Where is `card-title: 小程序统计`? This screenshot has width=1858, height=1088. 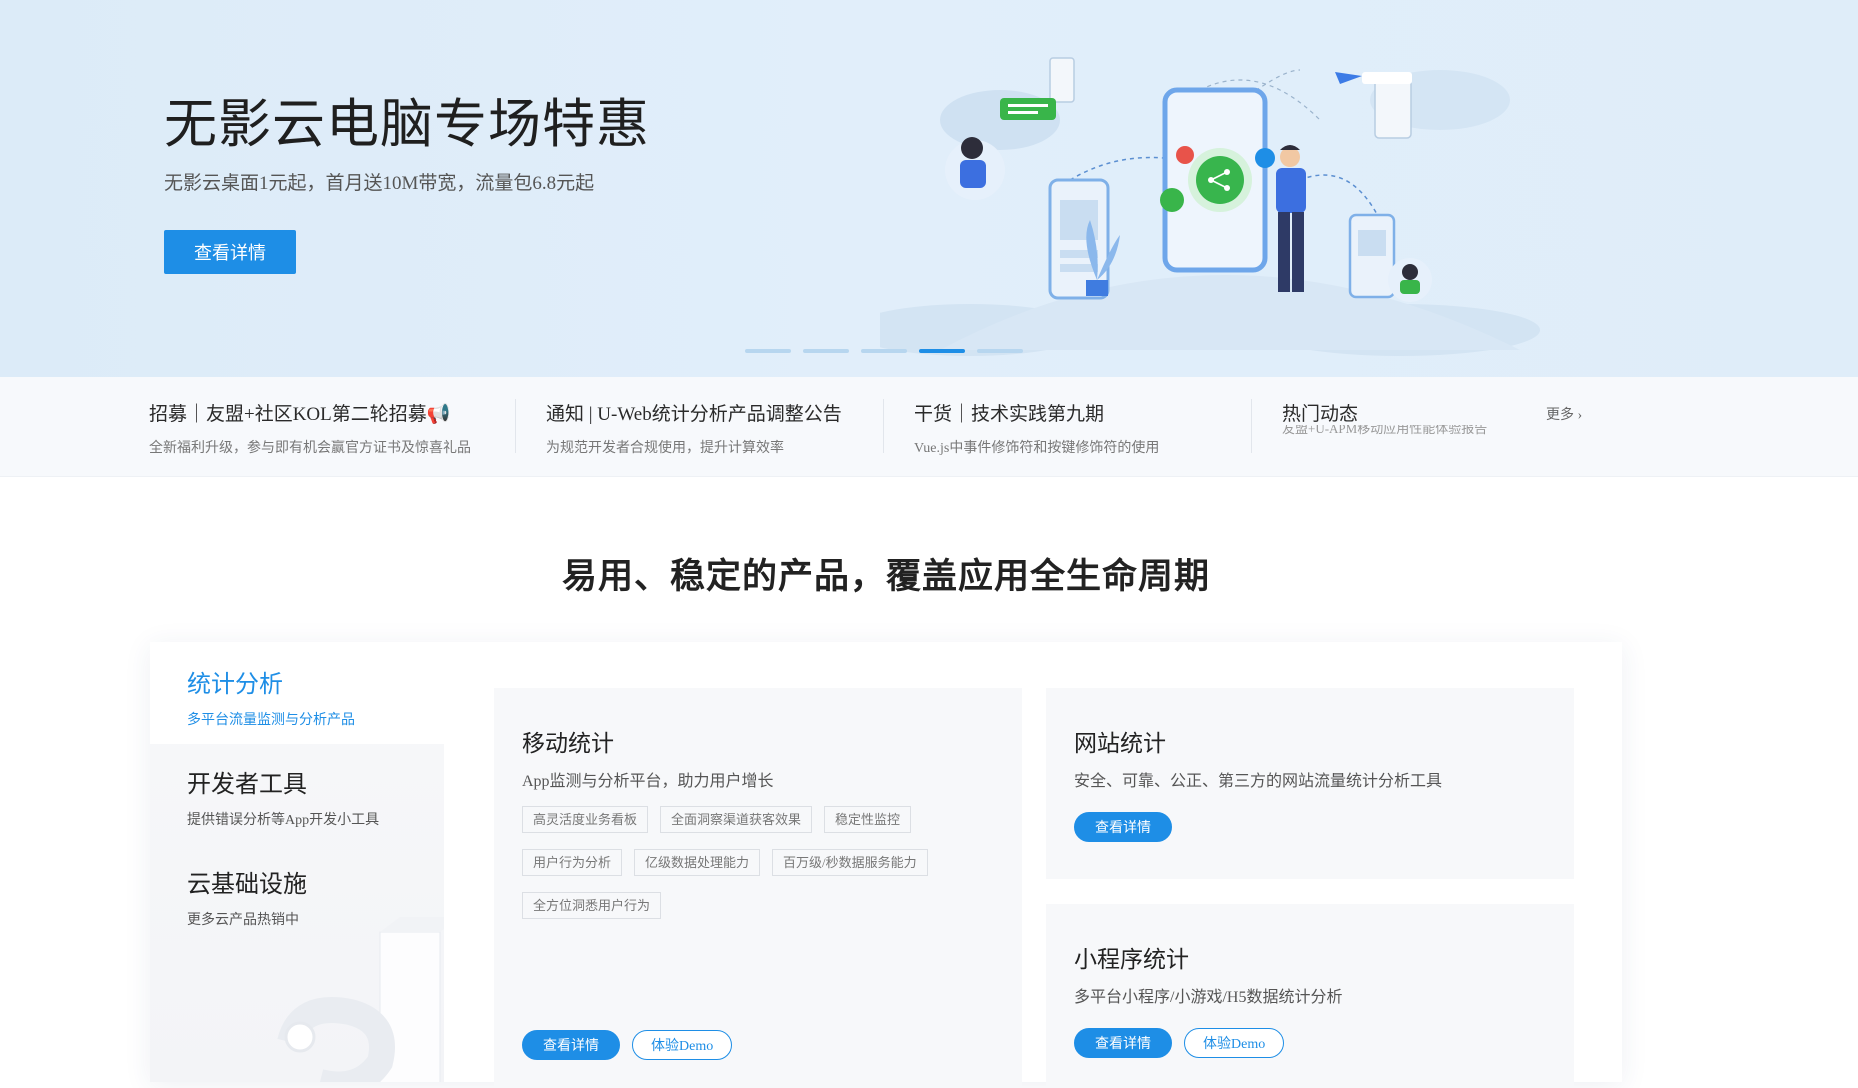 card-title: 小程序统计 is located at coordinates (1131, 959).